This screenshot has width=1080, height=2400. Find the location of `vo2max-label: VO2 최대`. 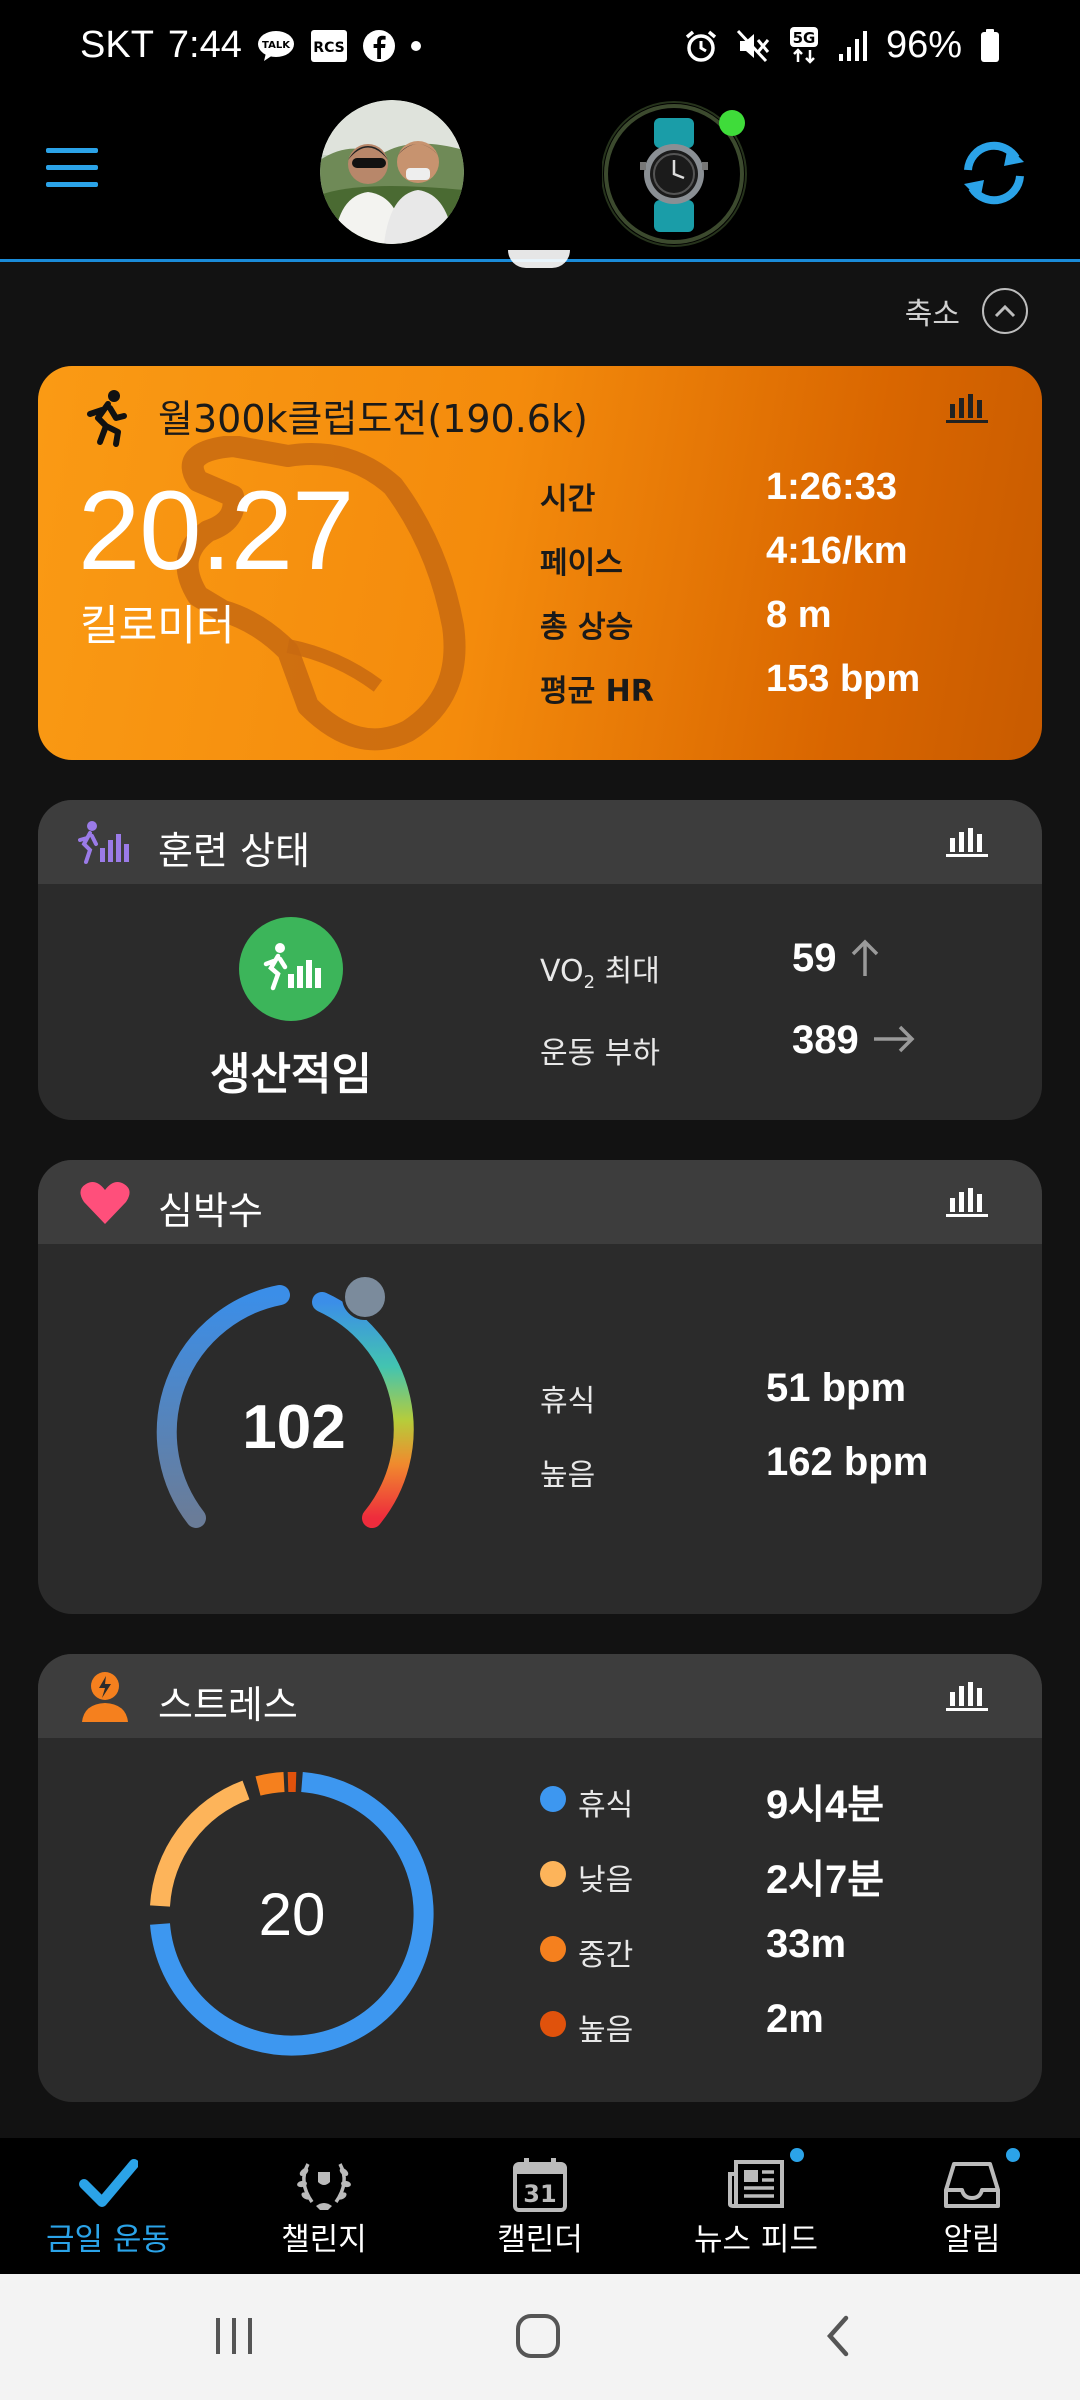

vo2max-label: VO2 최대 is located at coordinates (600, 973).